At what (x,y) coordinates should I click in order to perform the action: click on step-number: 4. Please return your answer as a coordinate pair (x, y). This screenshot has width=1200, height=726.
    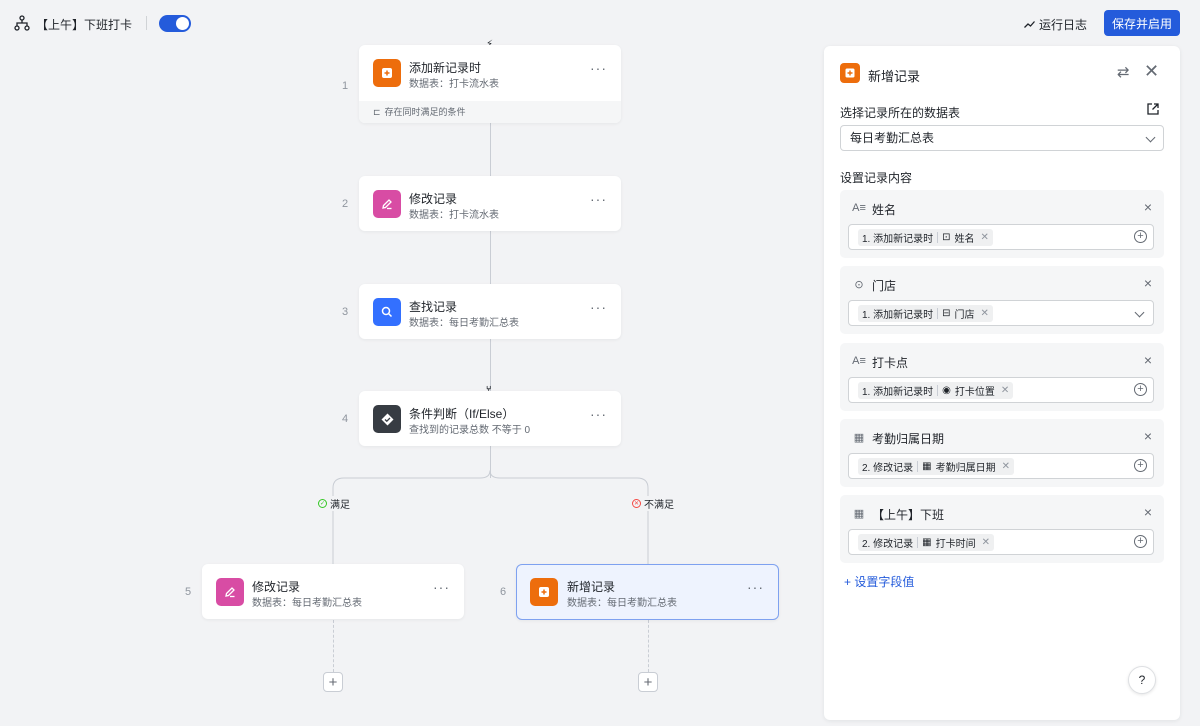
    Looking at the image, I should click on (345, 419).